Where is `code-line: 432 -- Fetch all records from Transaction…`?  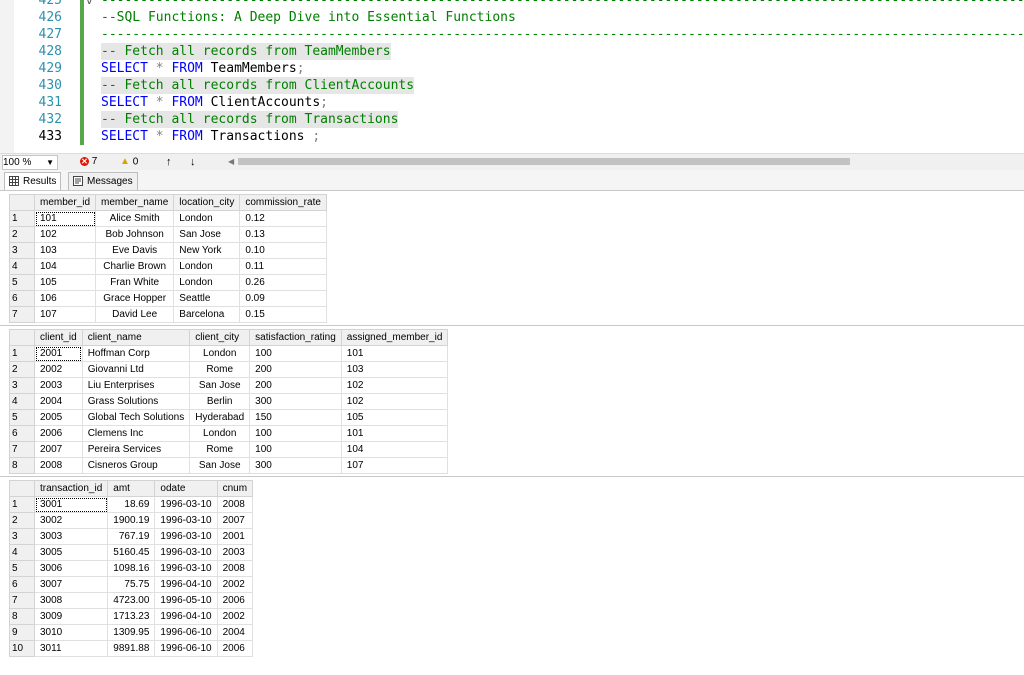
code-line: 432 -- Fetch all records from Transaction… is located at coordinates (512, 119).